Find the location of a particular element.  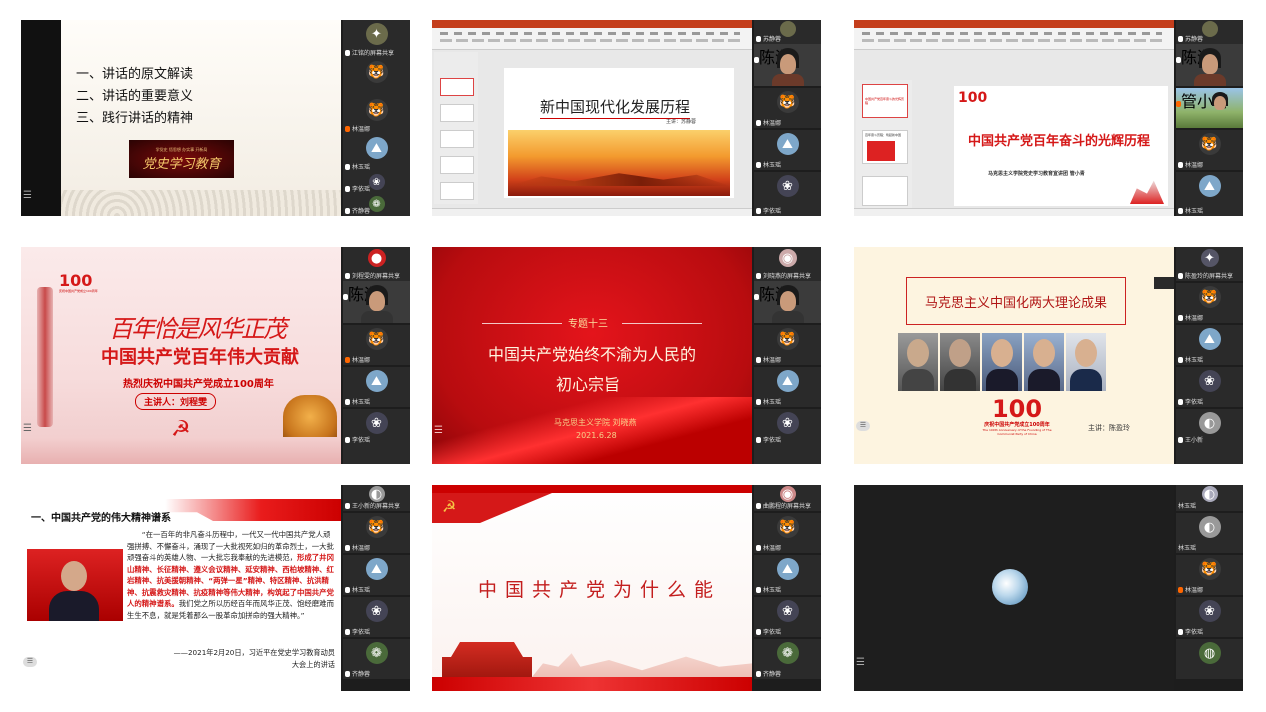

meeting-tile-9: ☰ ◐ 林玉瑶 ◐ 林玉瑶 🐯 林温娜 ❀ 李依瑶 ◍ is located at coordinates (1048, 588).